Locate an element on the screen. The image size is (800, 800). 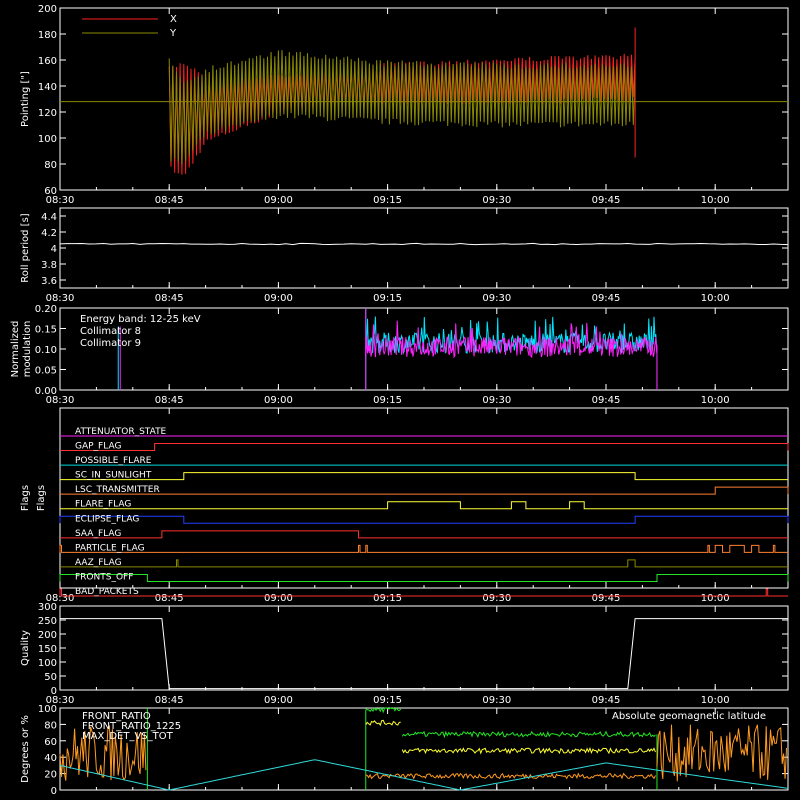
y-tick-label: 0.10 is located at coordinates (46, 350).